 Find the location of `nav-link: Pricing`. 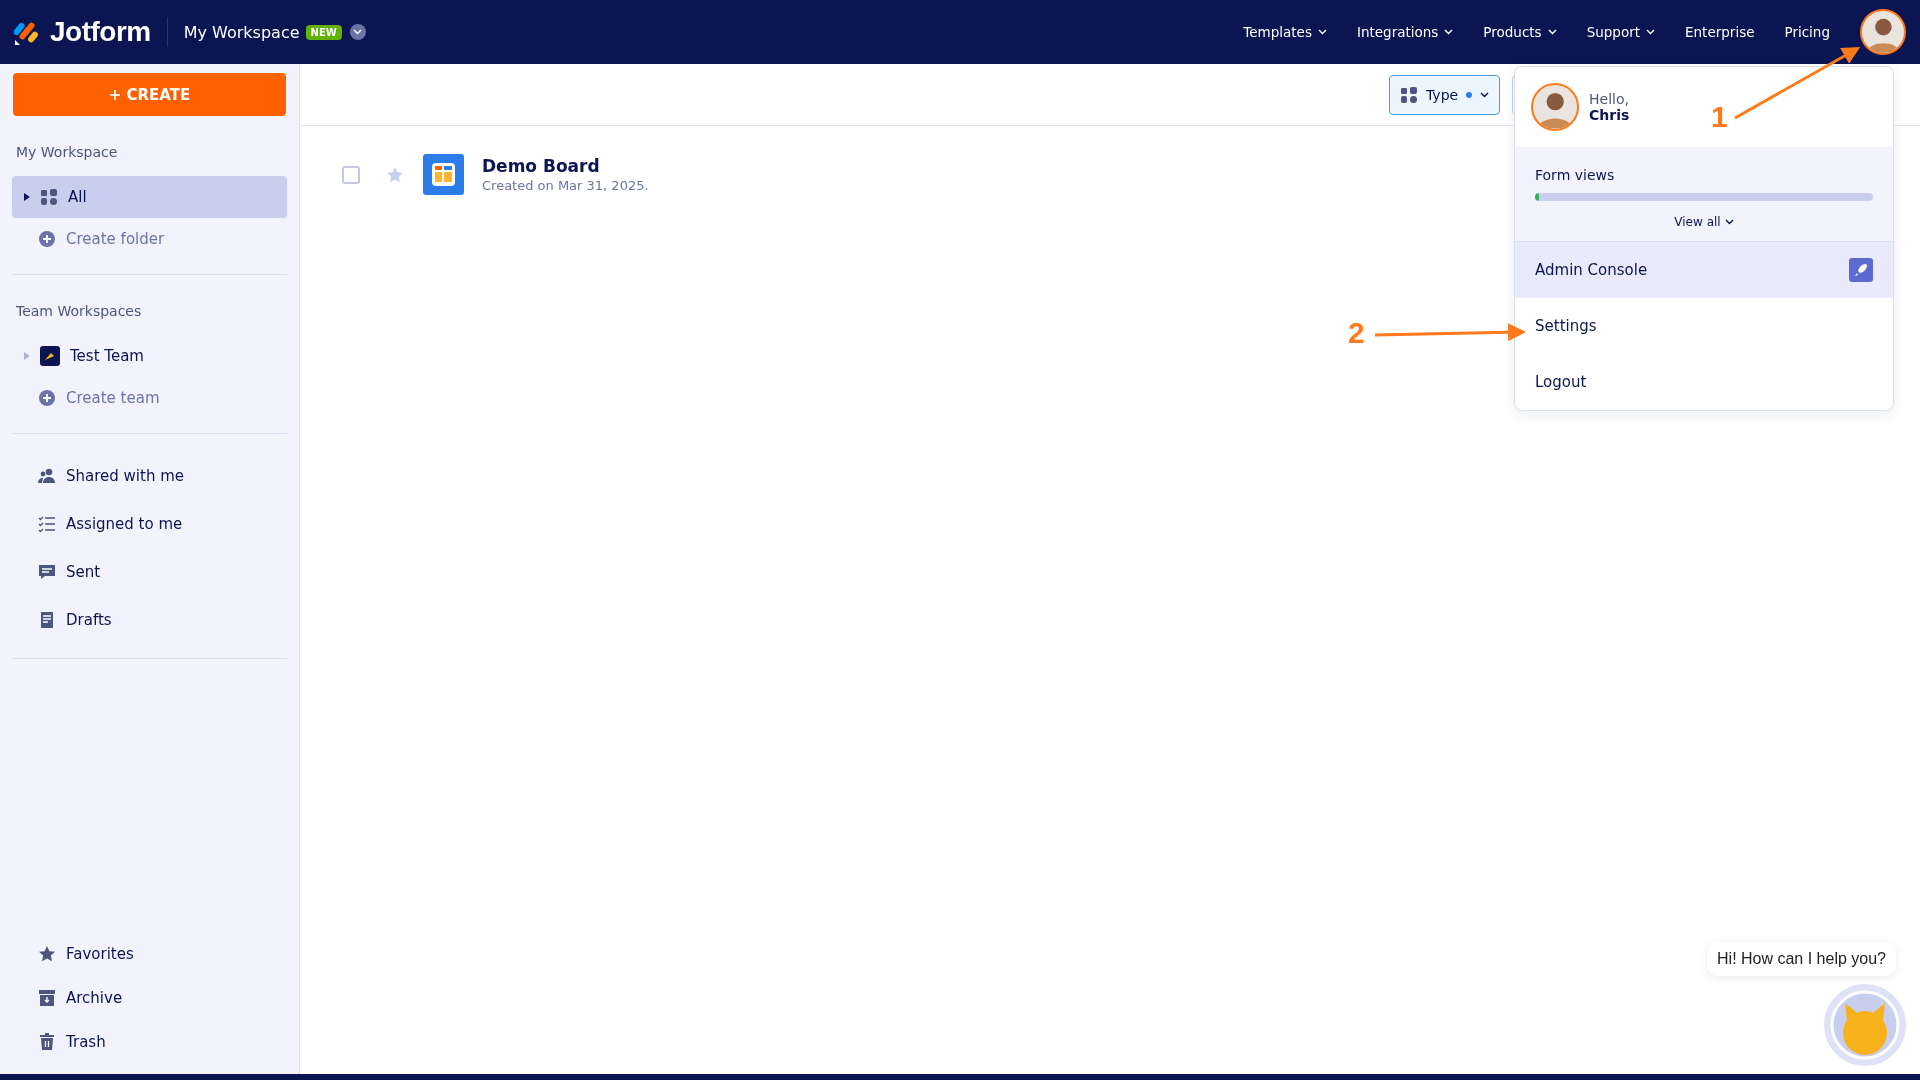

nav-link: Pricing is located at coordinates (1807, 32).